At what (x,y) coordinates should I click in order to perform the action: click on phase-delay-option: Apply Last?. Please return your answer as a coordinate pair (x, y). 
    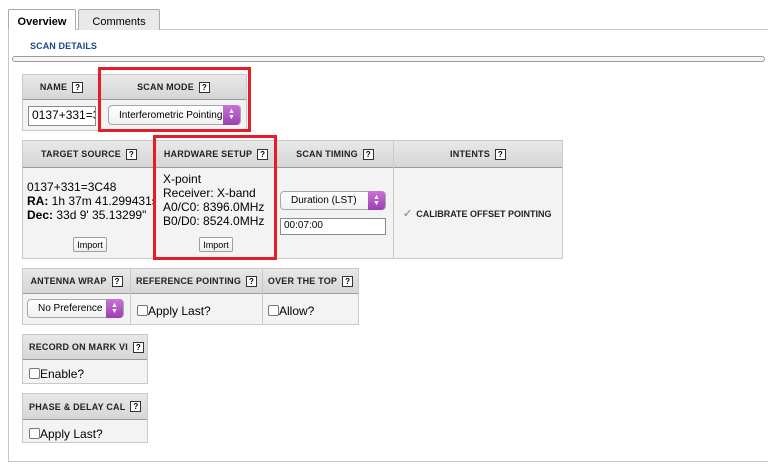
    Looking at the image, I should click on (66, 434).